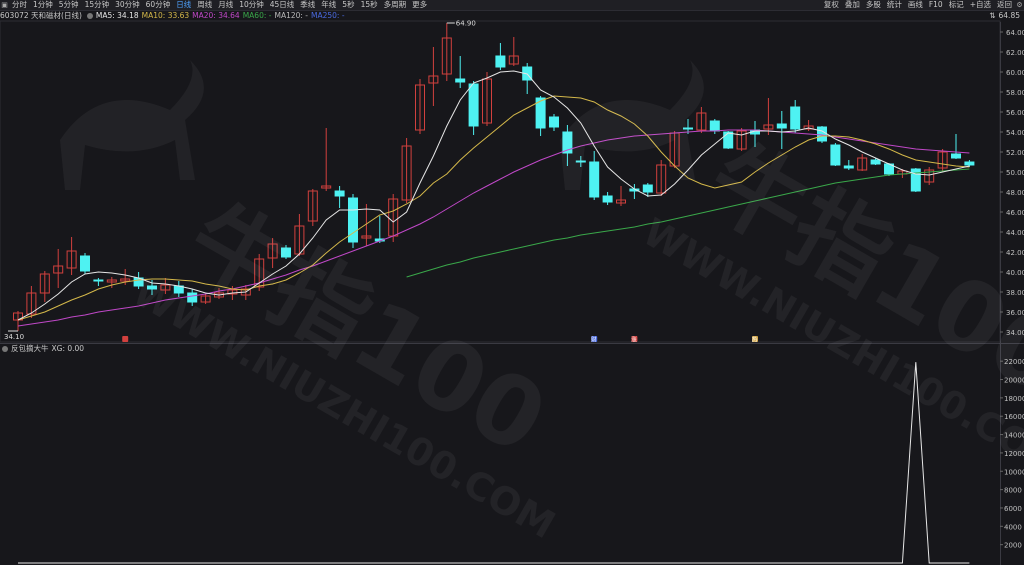 This screenshot has height=565, width=1024. Describe the element at coordinates (1015, 133) in the screenshot. I see `price-tick-label-10: 54.00` at that location.